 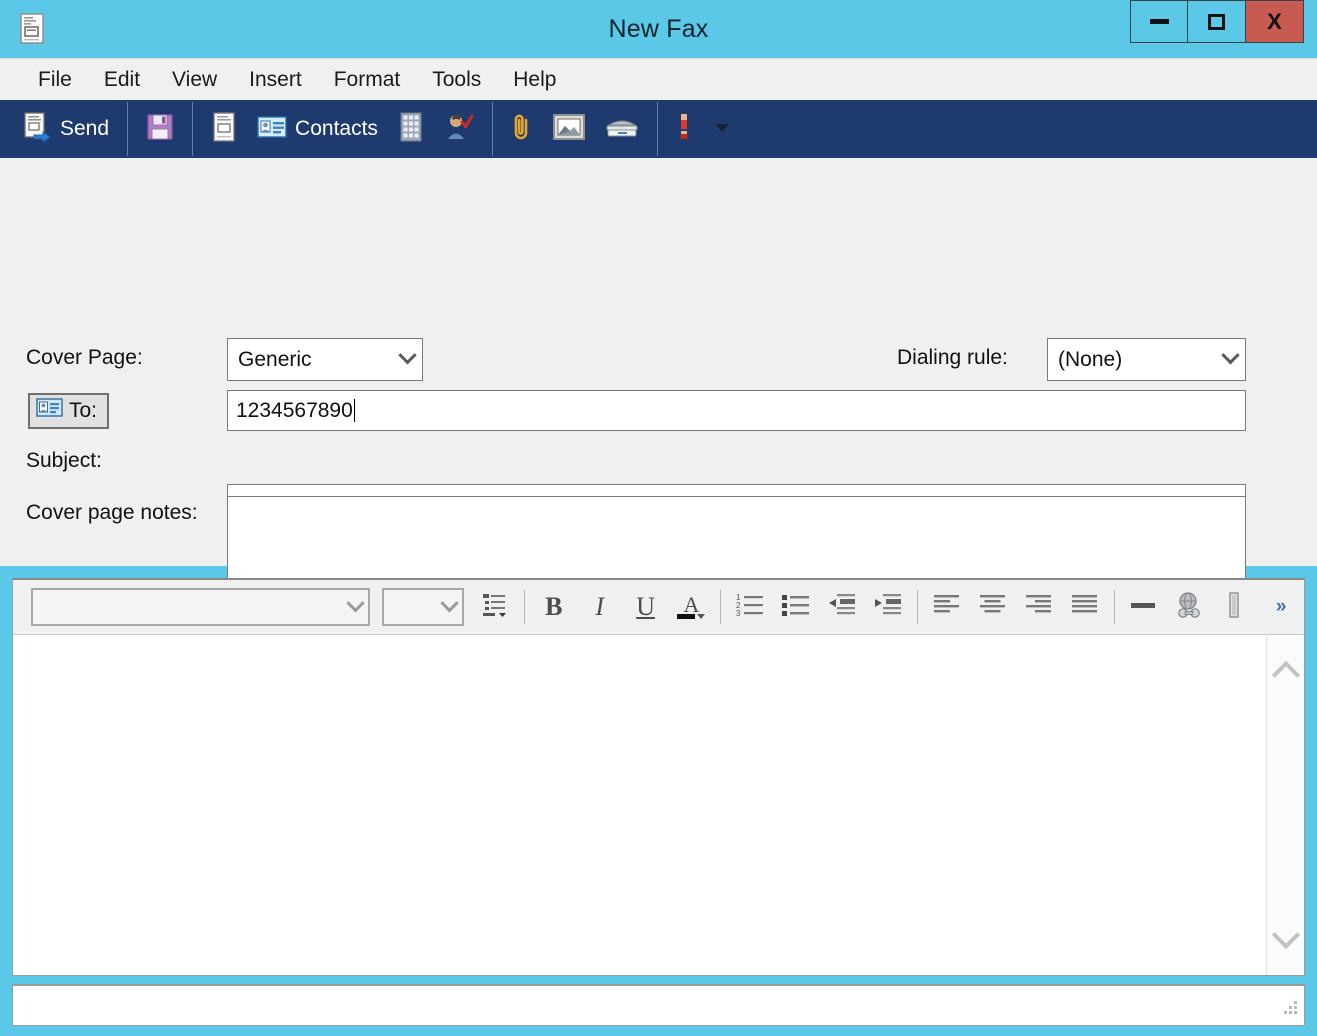 I want to click on maximize-button, so click(x=1217, y=21).